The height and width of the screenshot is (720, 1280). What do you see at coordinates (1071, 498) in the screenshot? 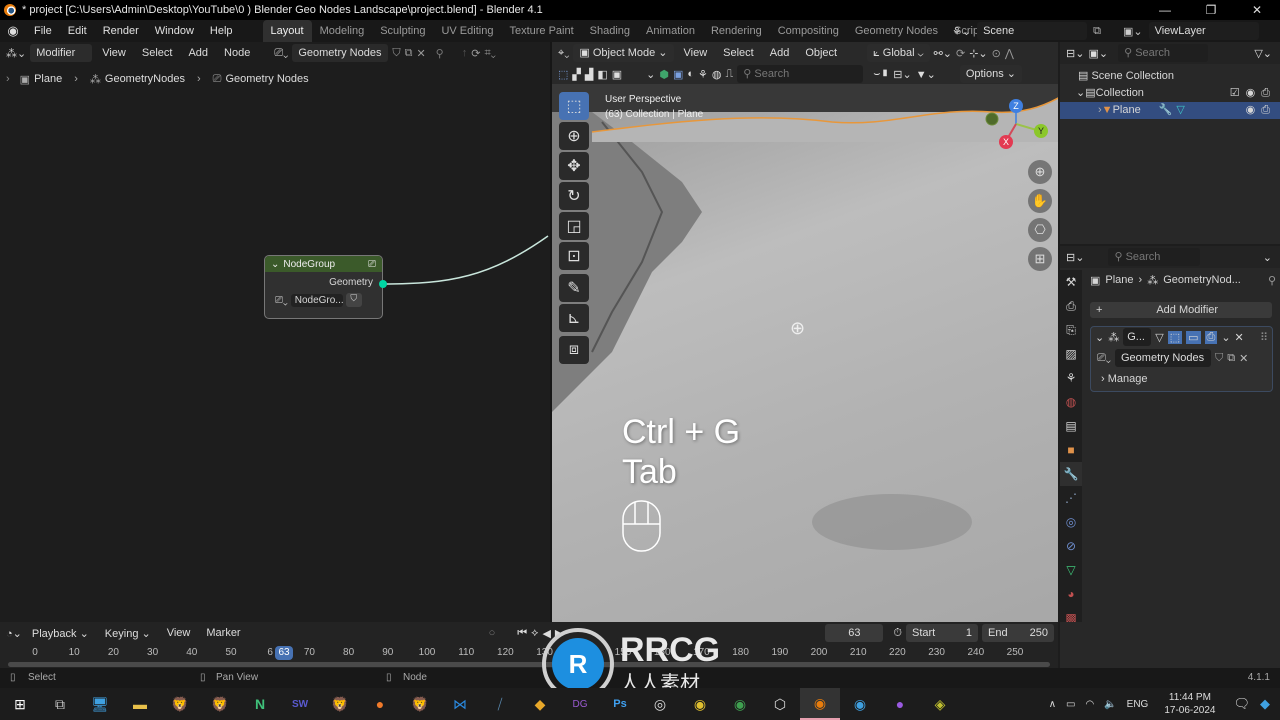
I see `particles-tab-icon: ⋰` at bounding box center [1071, 498].